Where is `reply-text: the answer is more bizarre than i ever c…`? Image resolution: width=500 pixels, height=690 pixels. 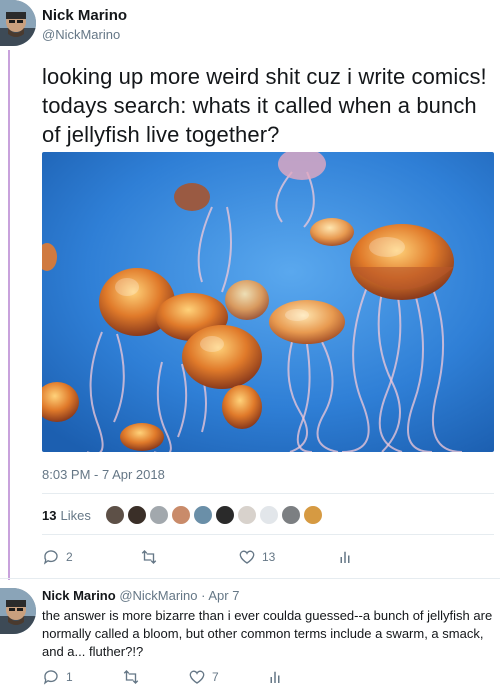 reply-text: the answer is more bizarre than i ever c… is located at coordinates (267, 633).